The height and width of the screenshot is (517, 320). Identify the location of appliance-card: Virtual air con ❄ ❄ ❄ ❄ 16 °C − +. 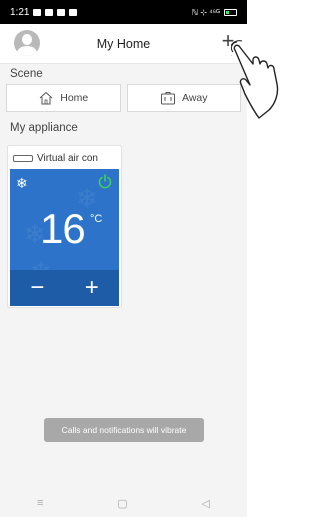
(64, 226).